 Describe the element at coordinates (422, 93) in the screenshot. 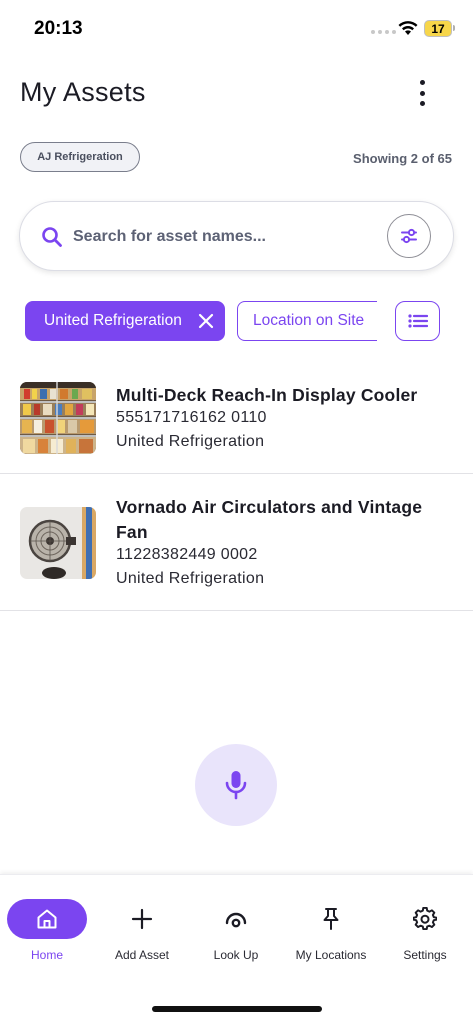

I see `more-options-button` at that location.